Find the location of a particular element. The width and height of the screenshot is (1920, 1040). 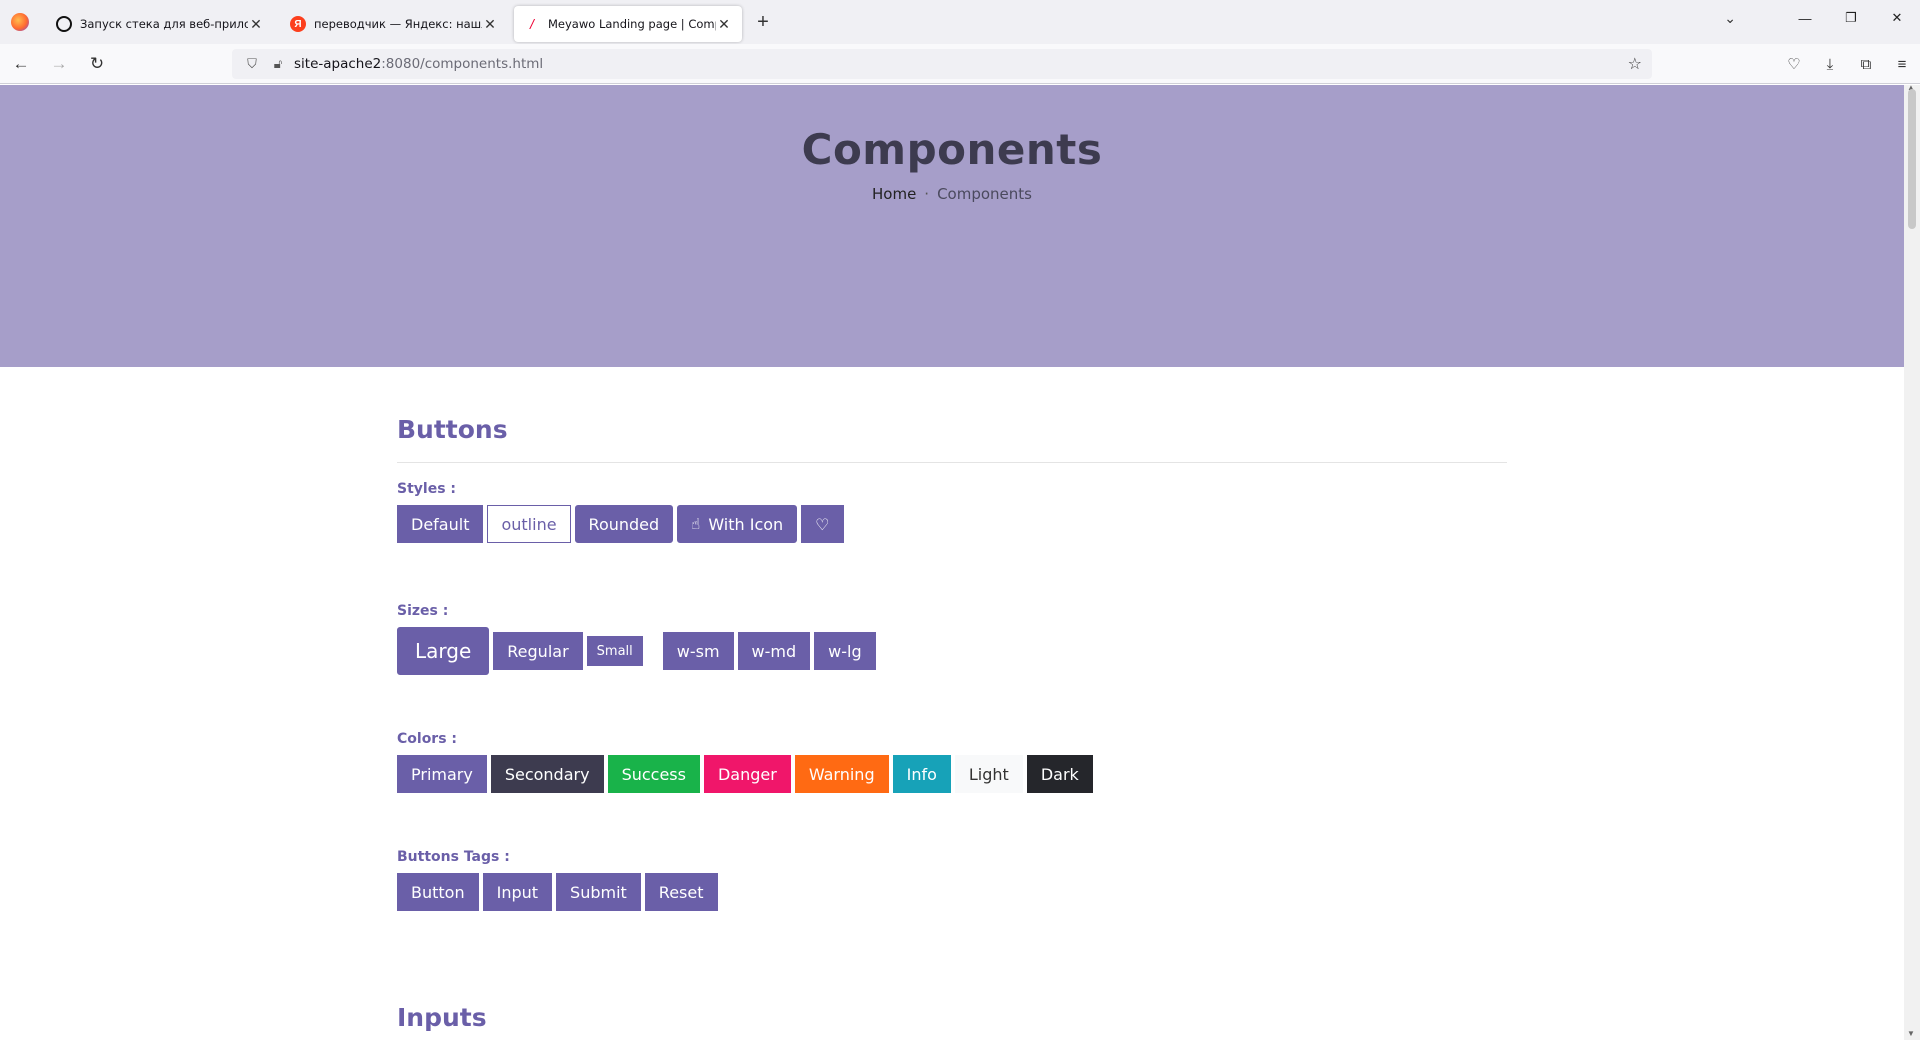

success-button: Success is located at coordinates (653, 774).